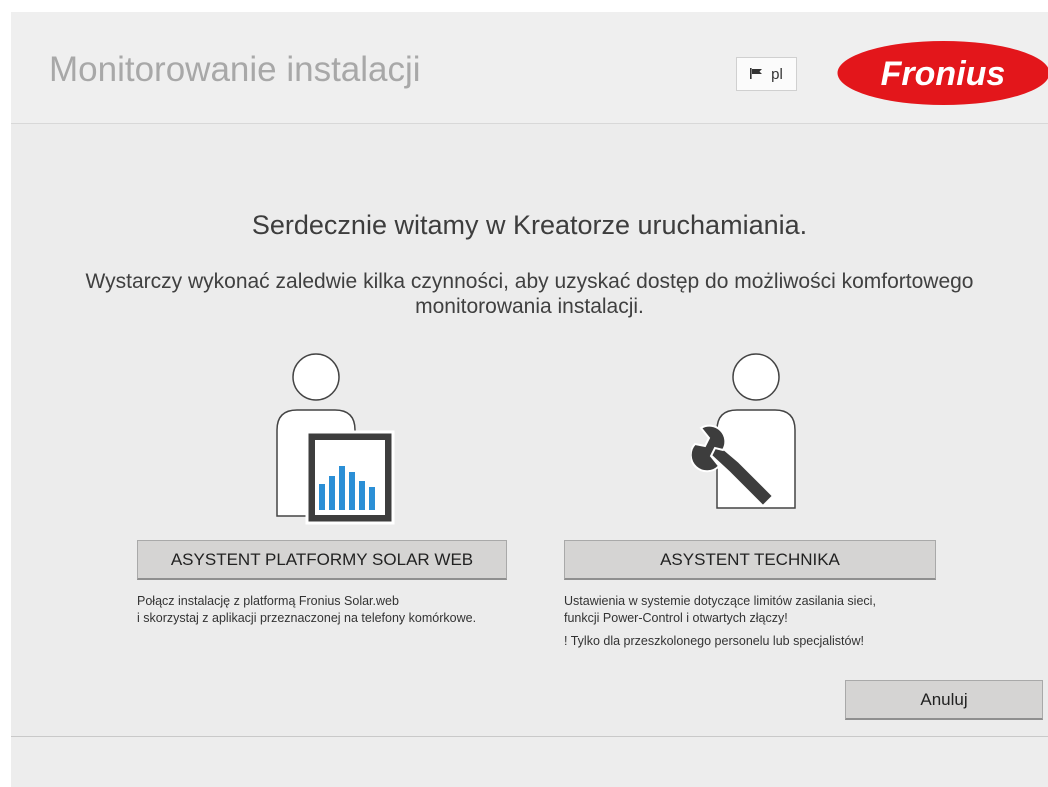 Image resolution: width=1048 pixels, height=787 pixels. Describe the element at coordinates (743, 431) in the screenshot. I see `technician-user-icon` at that location.